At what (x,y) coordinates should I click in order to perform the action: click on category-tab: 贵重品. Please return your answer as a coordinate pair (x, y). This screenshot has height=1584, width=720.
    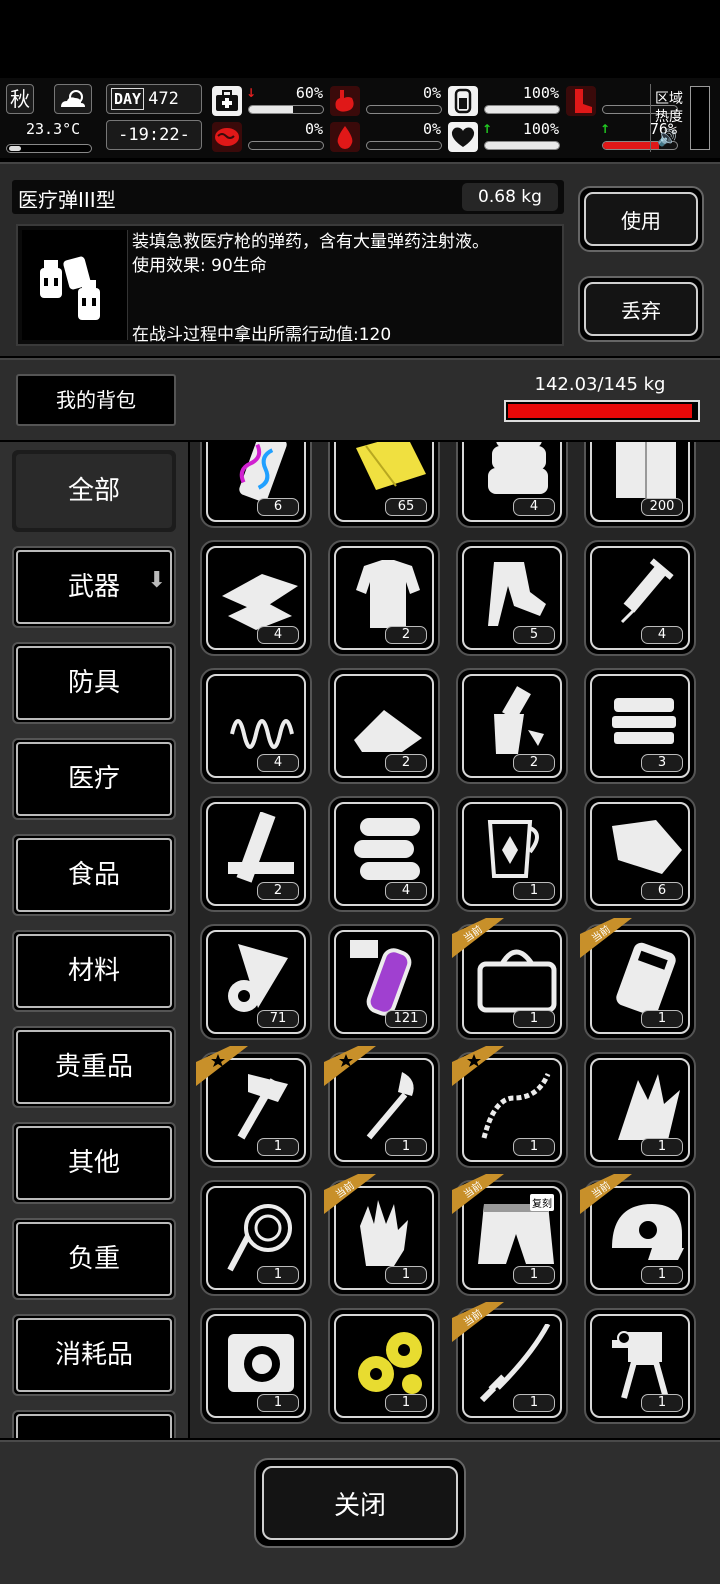
    Looking at the image, I should click on (94, 1067).